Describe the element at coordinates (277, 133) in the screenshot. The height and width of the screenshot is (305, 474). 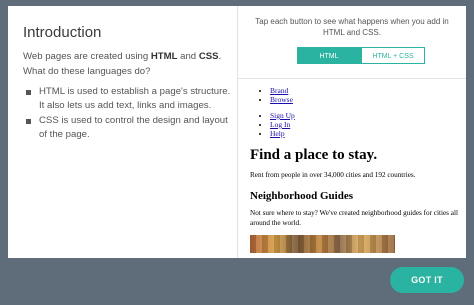
I see `preview-link-help: Help` at that location.